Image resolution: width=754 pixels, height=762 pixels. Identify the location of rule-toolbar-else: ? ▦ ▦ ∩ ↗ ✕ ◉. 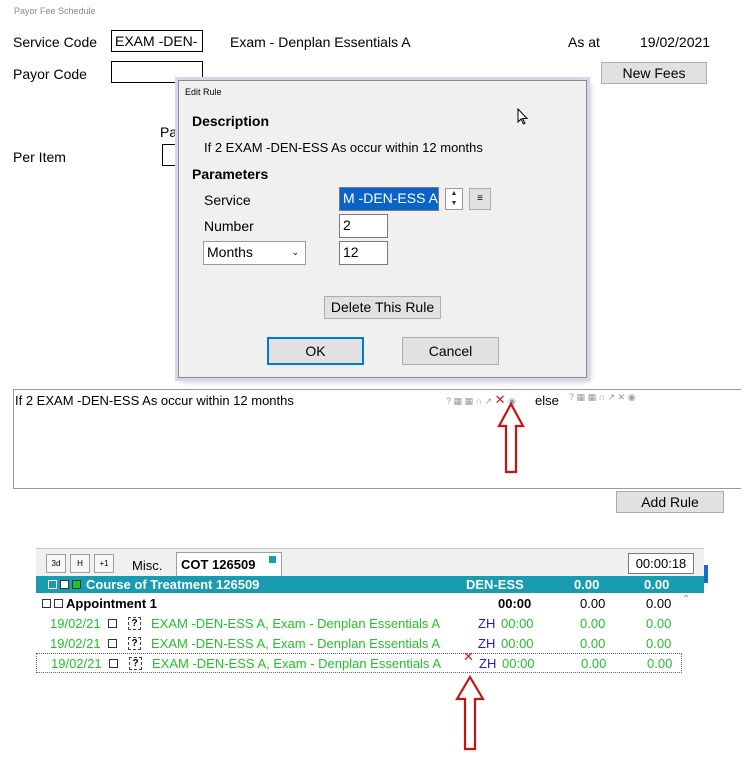
(602, 397).